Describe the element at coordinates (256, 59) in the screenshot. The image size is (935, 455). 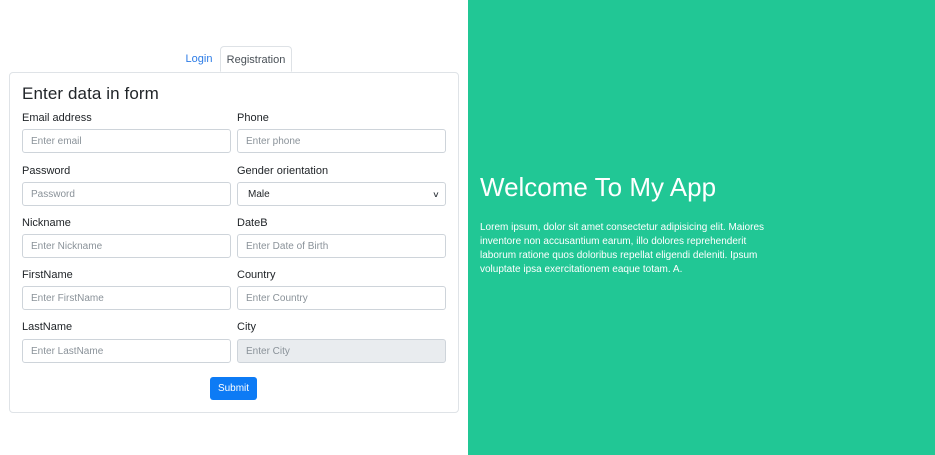
I see `tab-registration: Registration` at that location.